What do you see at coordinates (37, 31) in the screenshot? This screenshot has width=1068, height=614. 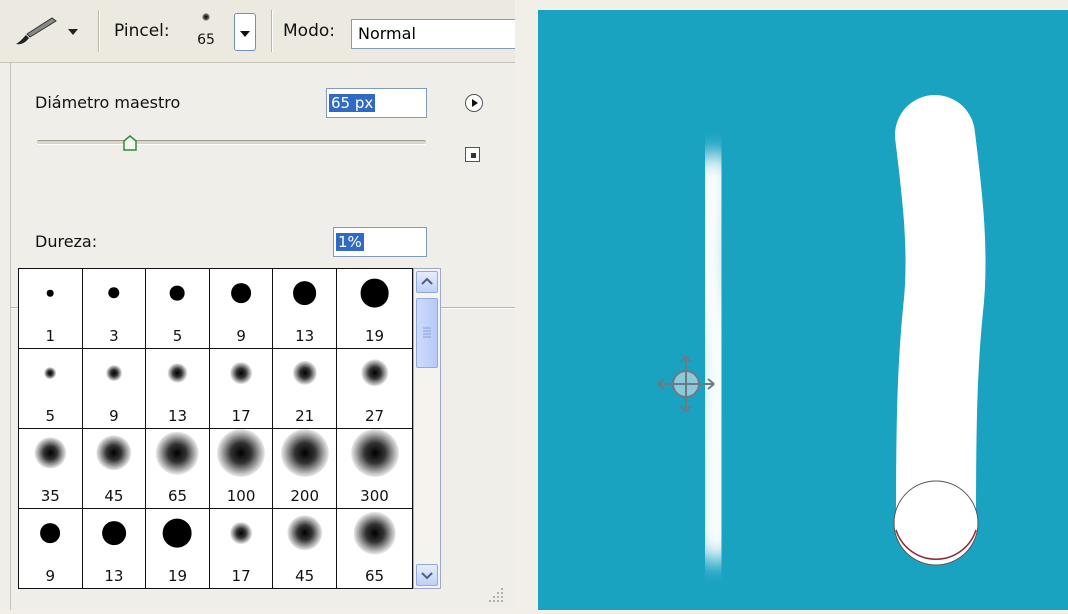 I see `brush-icon` at bounding box center [37, 31].